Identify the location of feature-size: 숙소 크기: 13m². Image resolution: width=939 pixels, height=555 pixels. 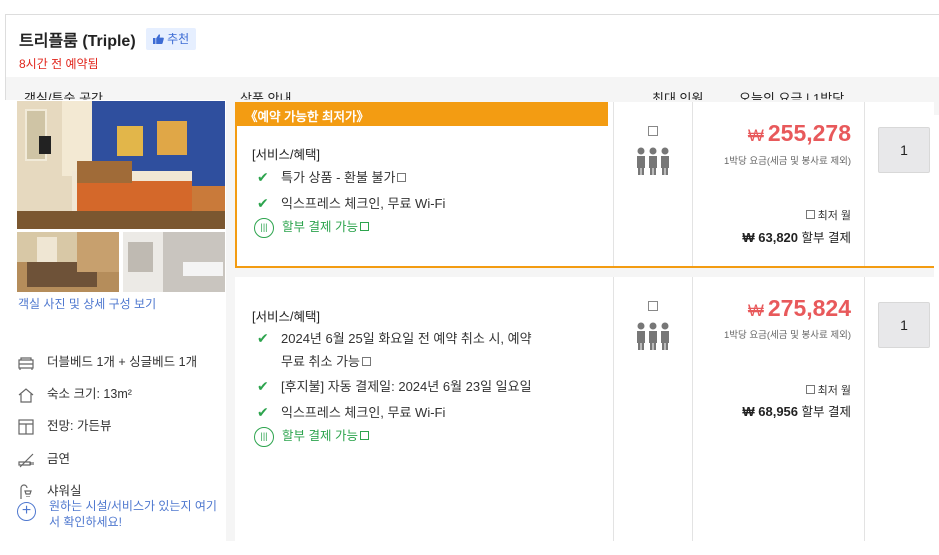
(74, 393).